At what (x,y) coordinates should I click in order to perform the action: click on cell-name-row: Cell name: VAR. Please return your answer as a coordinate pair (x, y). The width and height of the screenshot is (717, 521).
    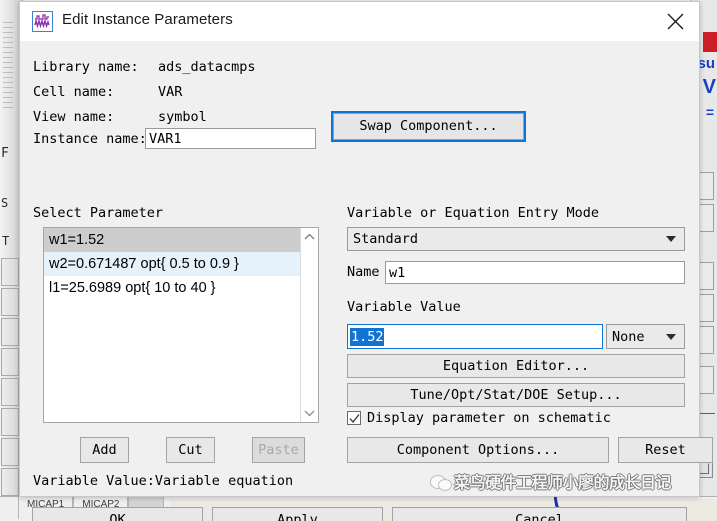
    Looking at the image, I should click on (107, 92).